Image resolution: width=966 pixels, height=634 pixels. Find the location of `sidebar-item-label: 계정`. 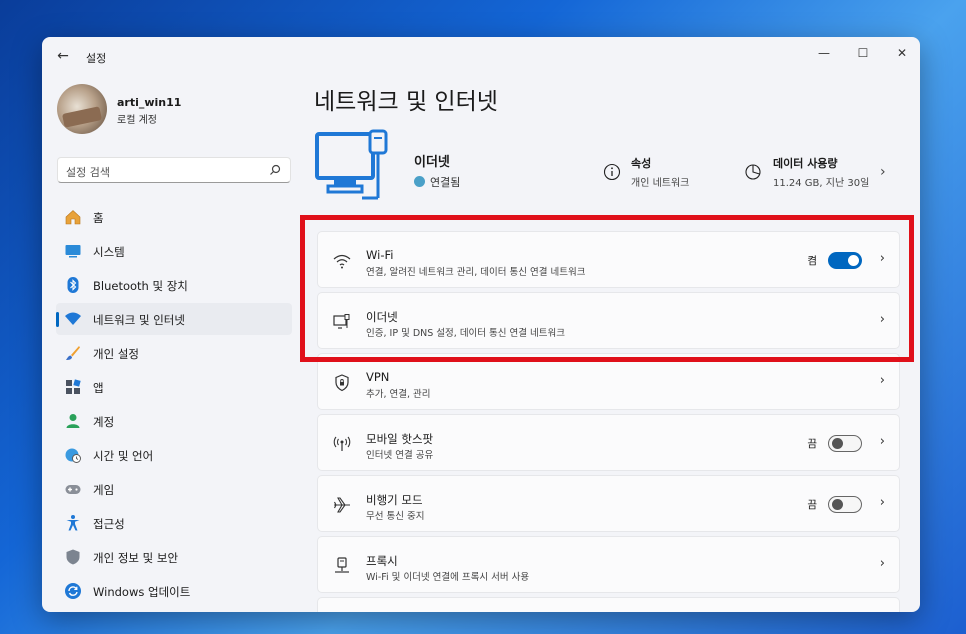

sidebar-item-label: 계정 is located at coordinates (104, 422).